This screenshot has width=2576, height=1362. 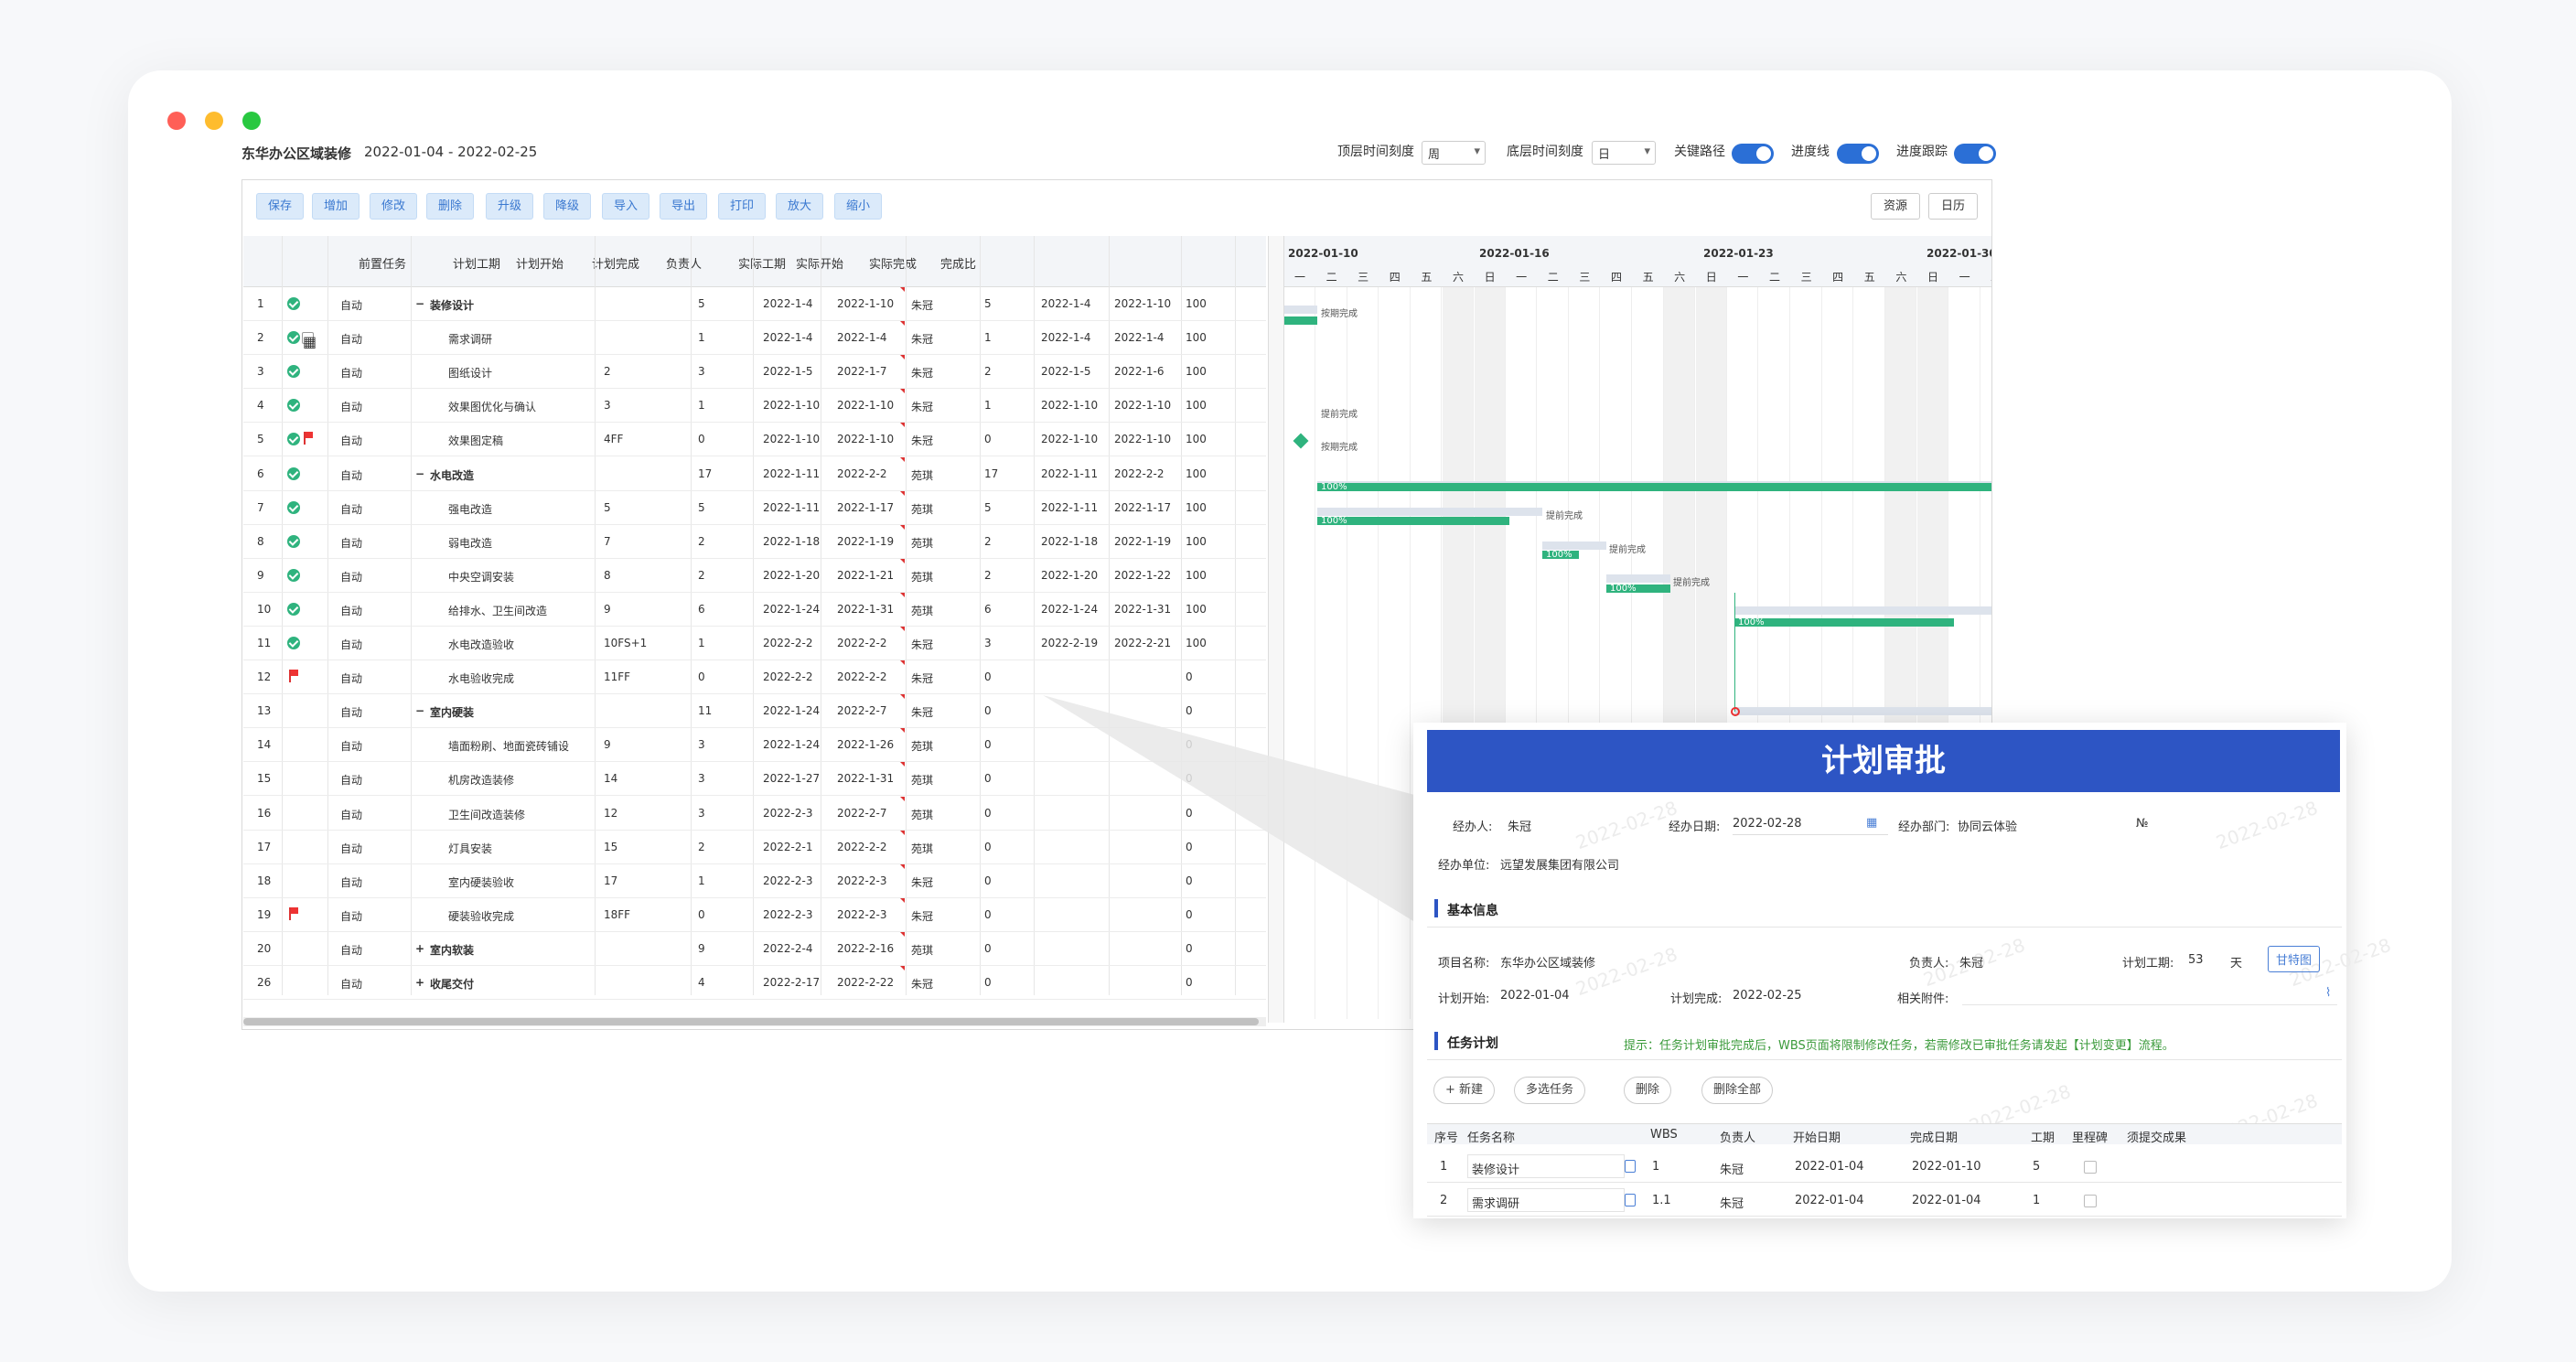 What do you see at coordinates (1465, 1090) in the screenshot?
I see `task-button-0: + 新建` at bounding box center [1465, 1090].